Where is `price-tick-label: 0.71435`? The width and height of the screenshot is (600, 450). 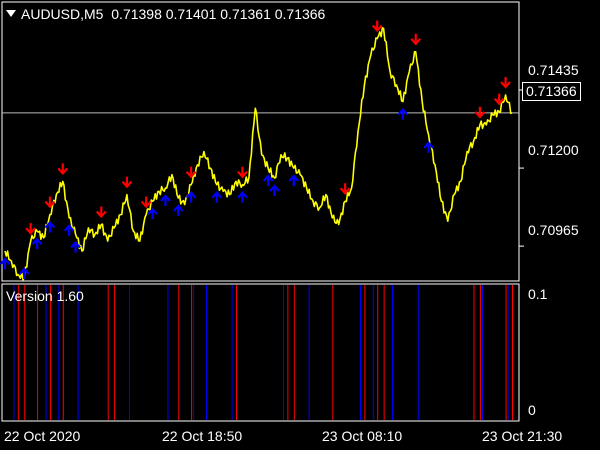
price-tick-label: 0.71435 is located at coordinates (553, 70).